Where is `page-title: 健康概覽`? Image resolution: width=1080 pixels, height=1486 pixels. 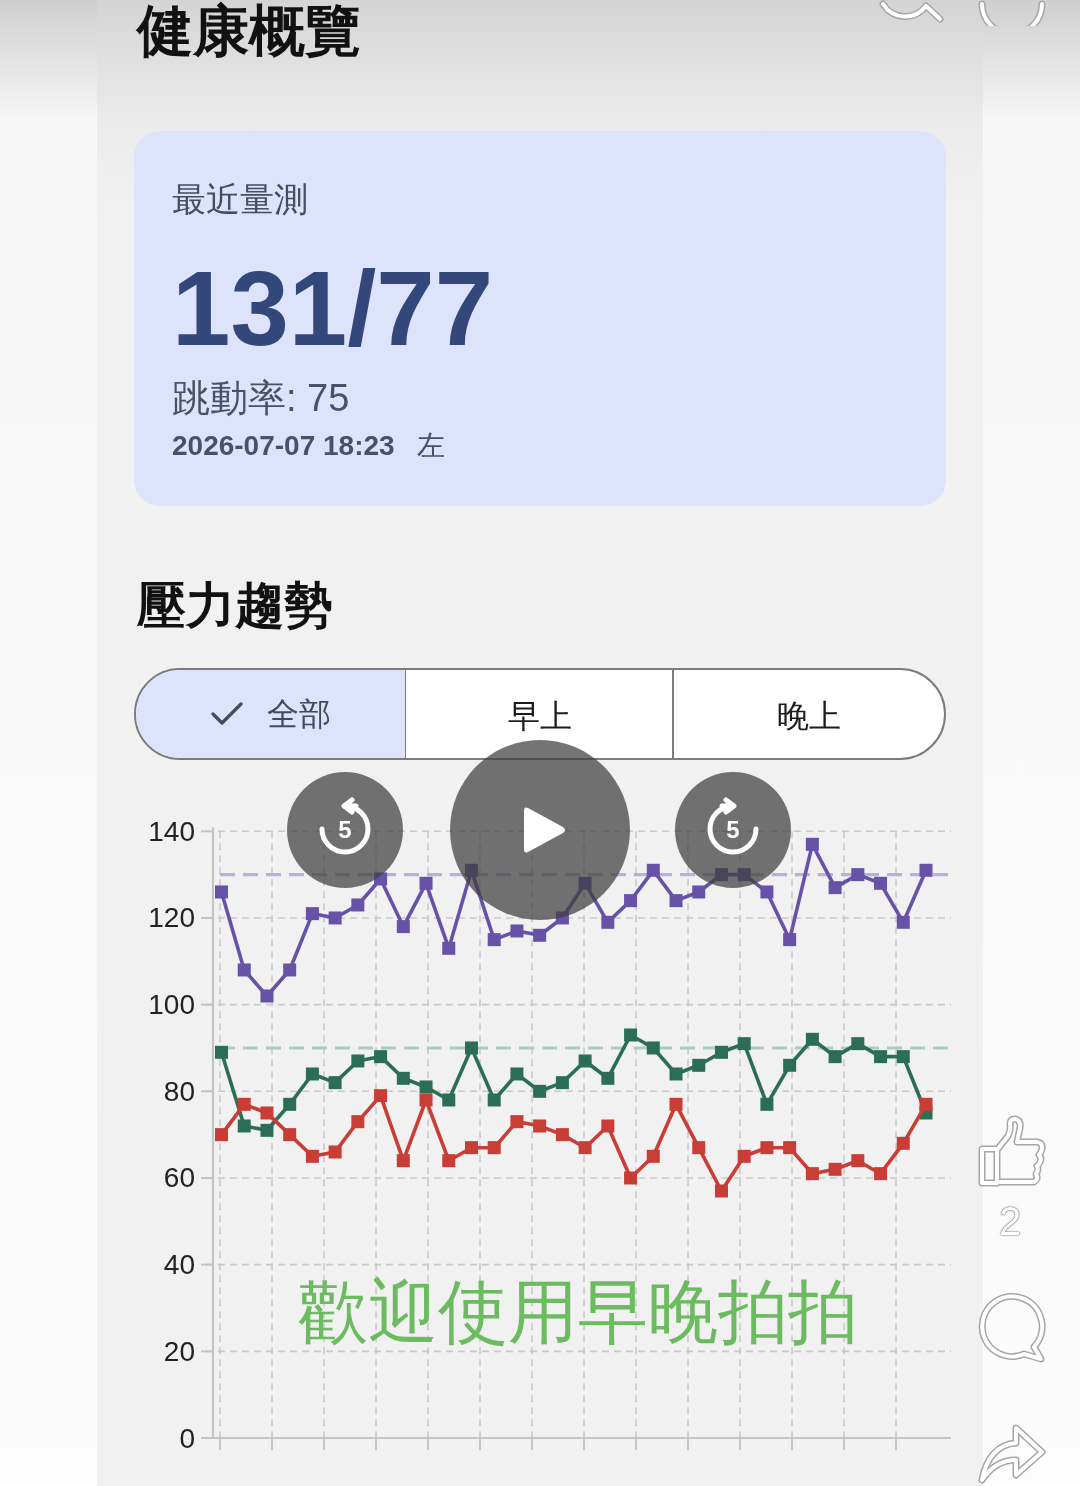 page-title: 健康概覽 is located at coordinates (249, 31).